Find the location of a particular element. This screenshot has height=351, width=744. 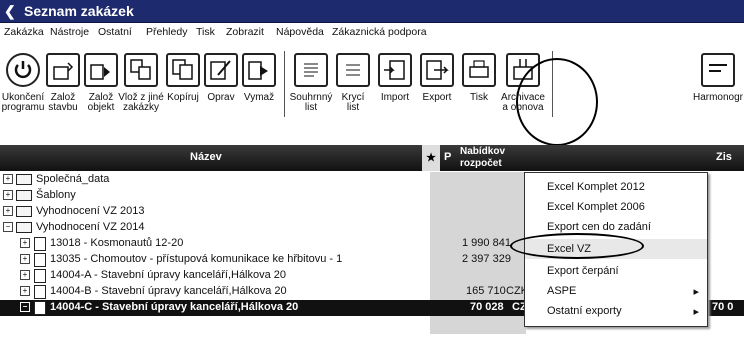

row-value: 1 990 841 is located at coordinates (486, 243).